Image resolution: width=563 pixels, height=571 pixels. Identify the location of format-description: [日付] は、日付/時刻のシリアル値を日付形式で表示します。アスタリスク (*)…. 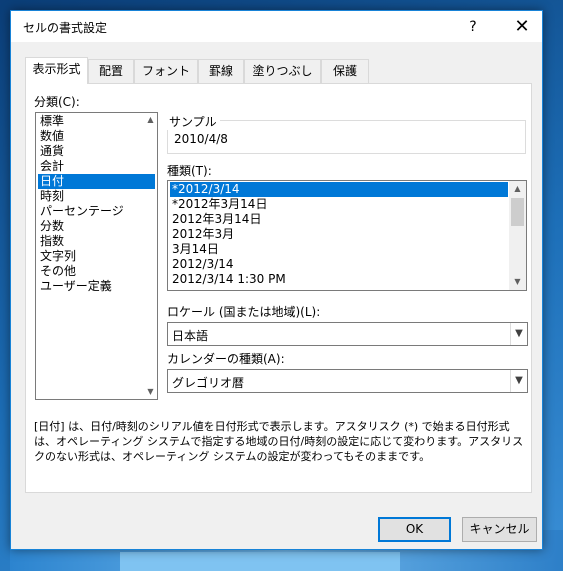
(279, 441).